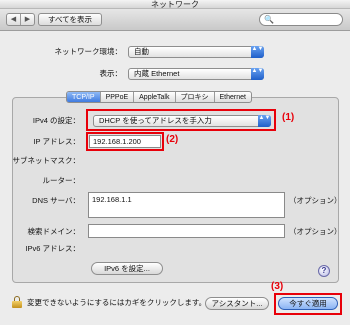 The height and width of the screenshot is (325, 350). Describe the element at coordinates (141, 51) in the screenshot. I see `location-value: 自動` at that location.